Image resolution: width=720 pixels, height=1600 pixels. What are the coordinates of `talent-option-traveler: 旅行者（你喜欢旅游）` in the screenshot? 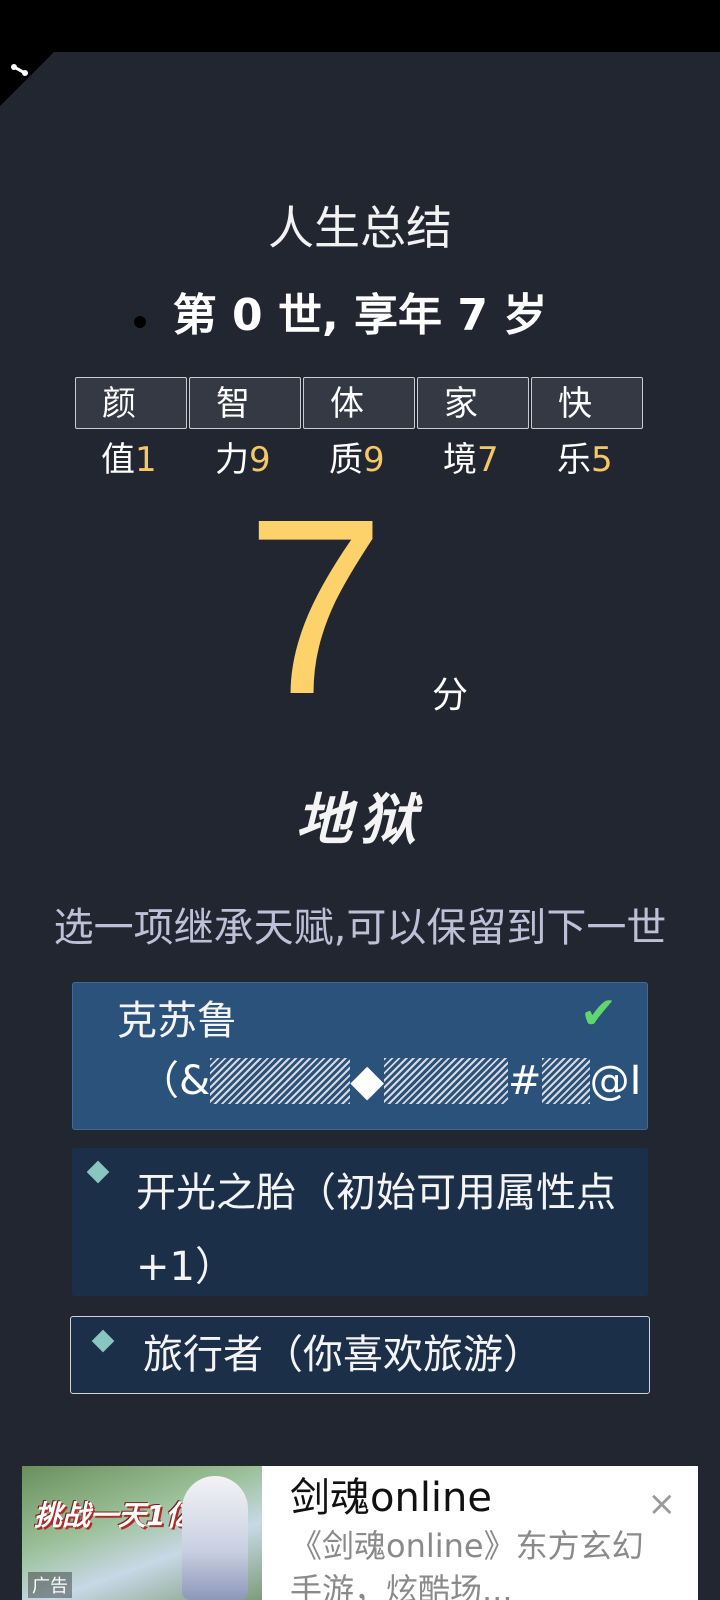 It's located at (360, 1355).